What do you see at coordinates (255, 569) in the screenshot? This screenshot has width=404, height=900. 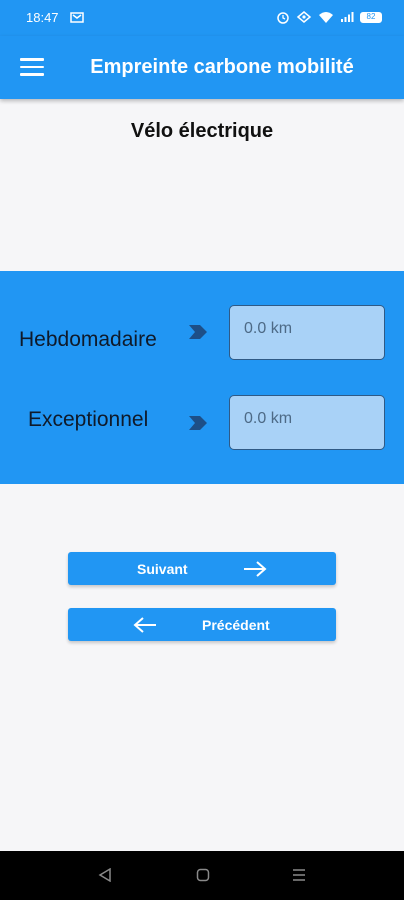 I see `arrow-right-icon` at bounding box center [255, 569].